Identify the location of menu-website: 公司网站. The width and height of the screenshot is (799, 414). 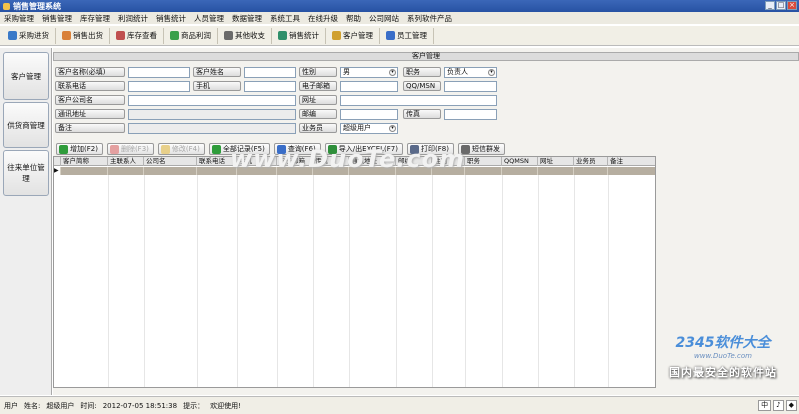
(384, 18).